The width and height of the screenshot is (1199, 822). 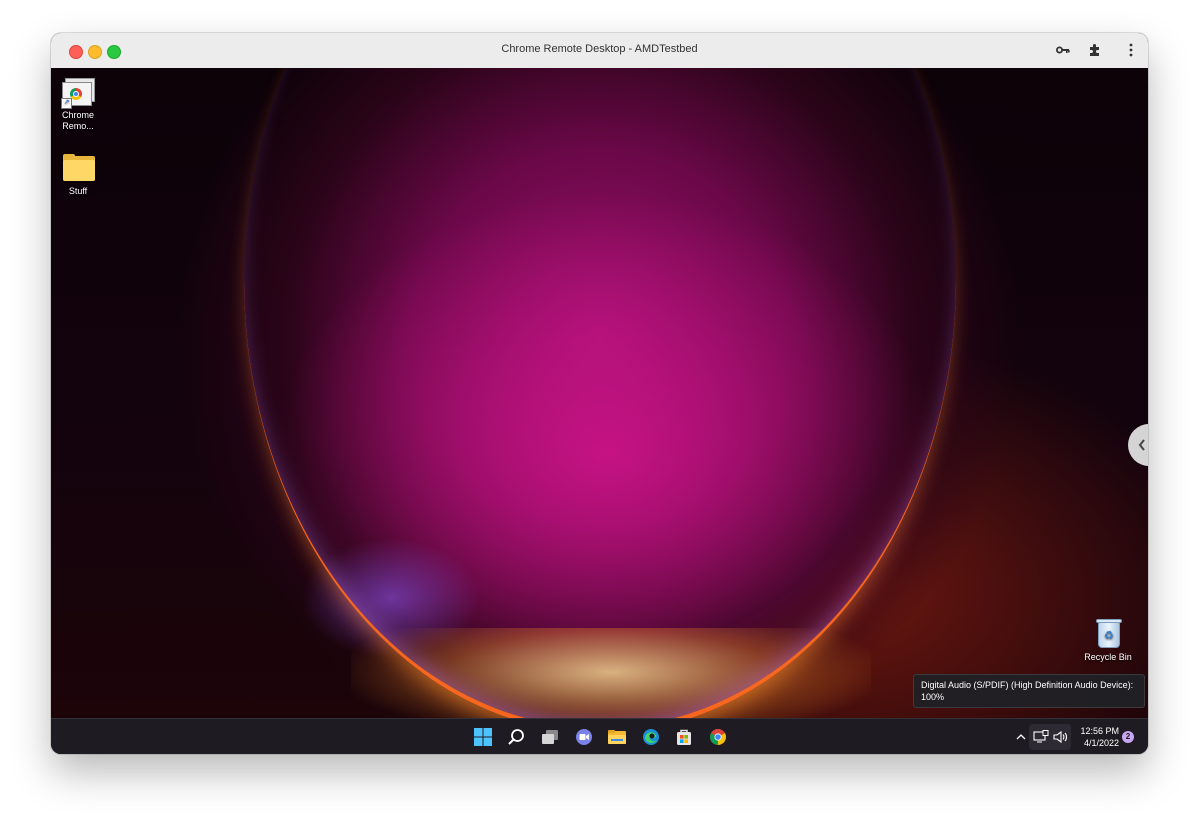 What do you see at coordinates (1108, 657) in the screenshot?
I see `desktop-icon-label: Recycle Bin` at bounding box center [1108, 657].